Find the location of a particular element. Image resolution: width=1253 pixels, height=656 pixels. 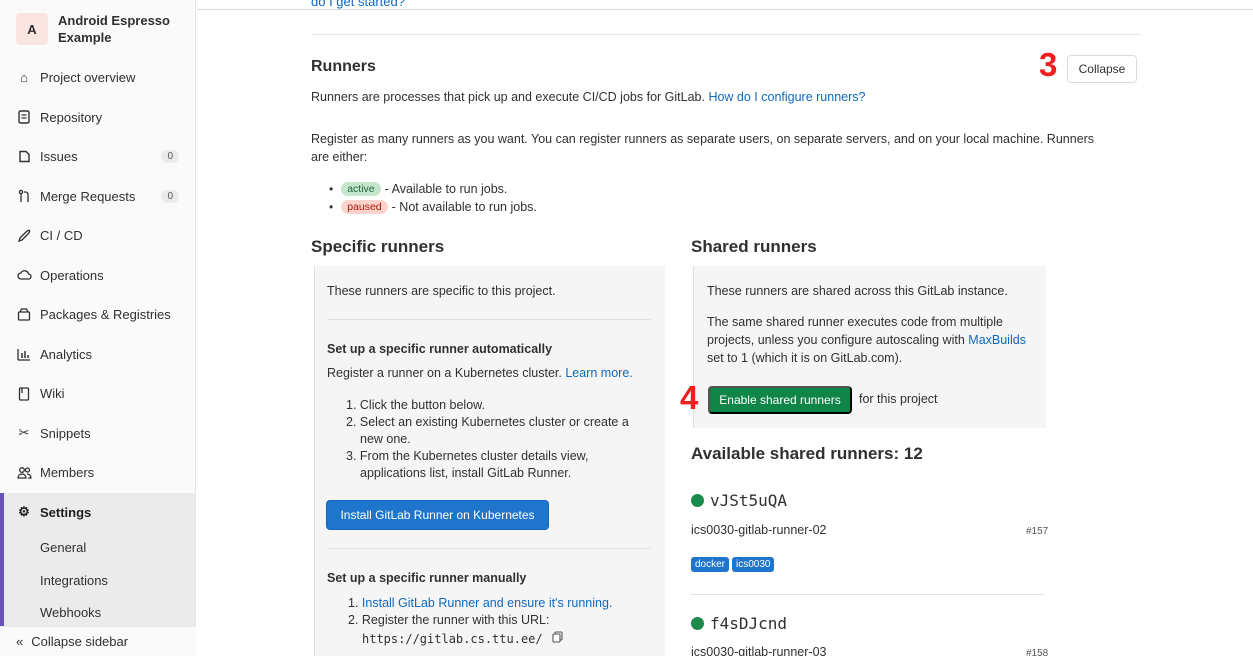

sidebar-item-label: Wiki is located at coordinates (52, 394).